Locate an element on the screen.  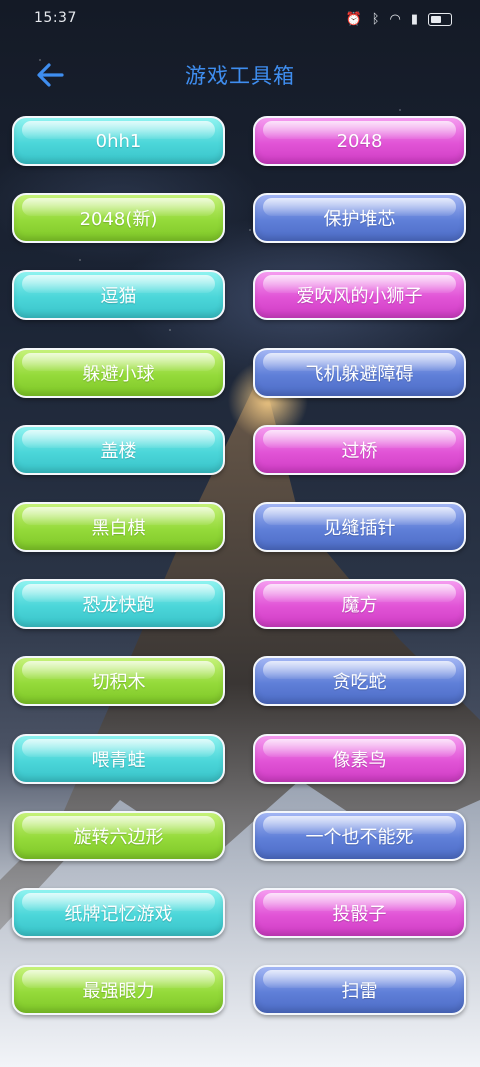
game-button-label: 像素鸟 is located at coordinates (359, 760).